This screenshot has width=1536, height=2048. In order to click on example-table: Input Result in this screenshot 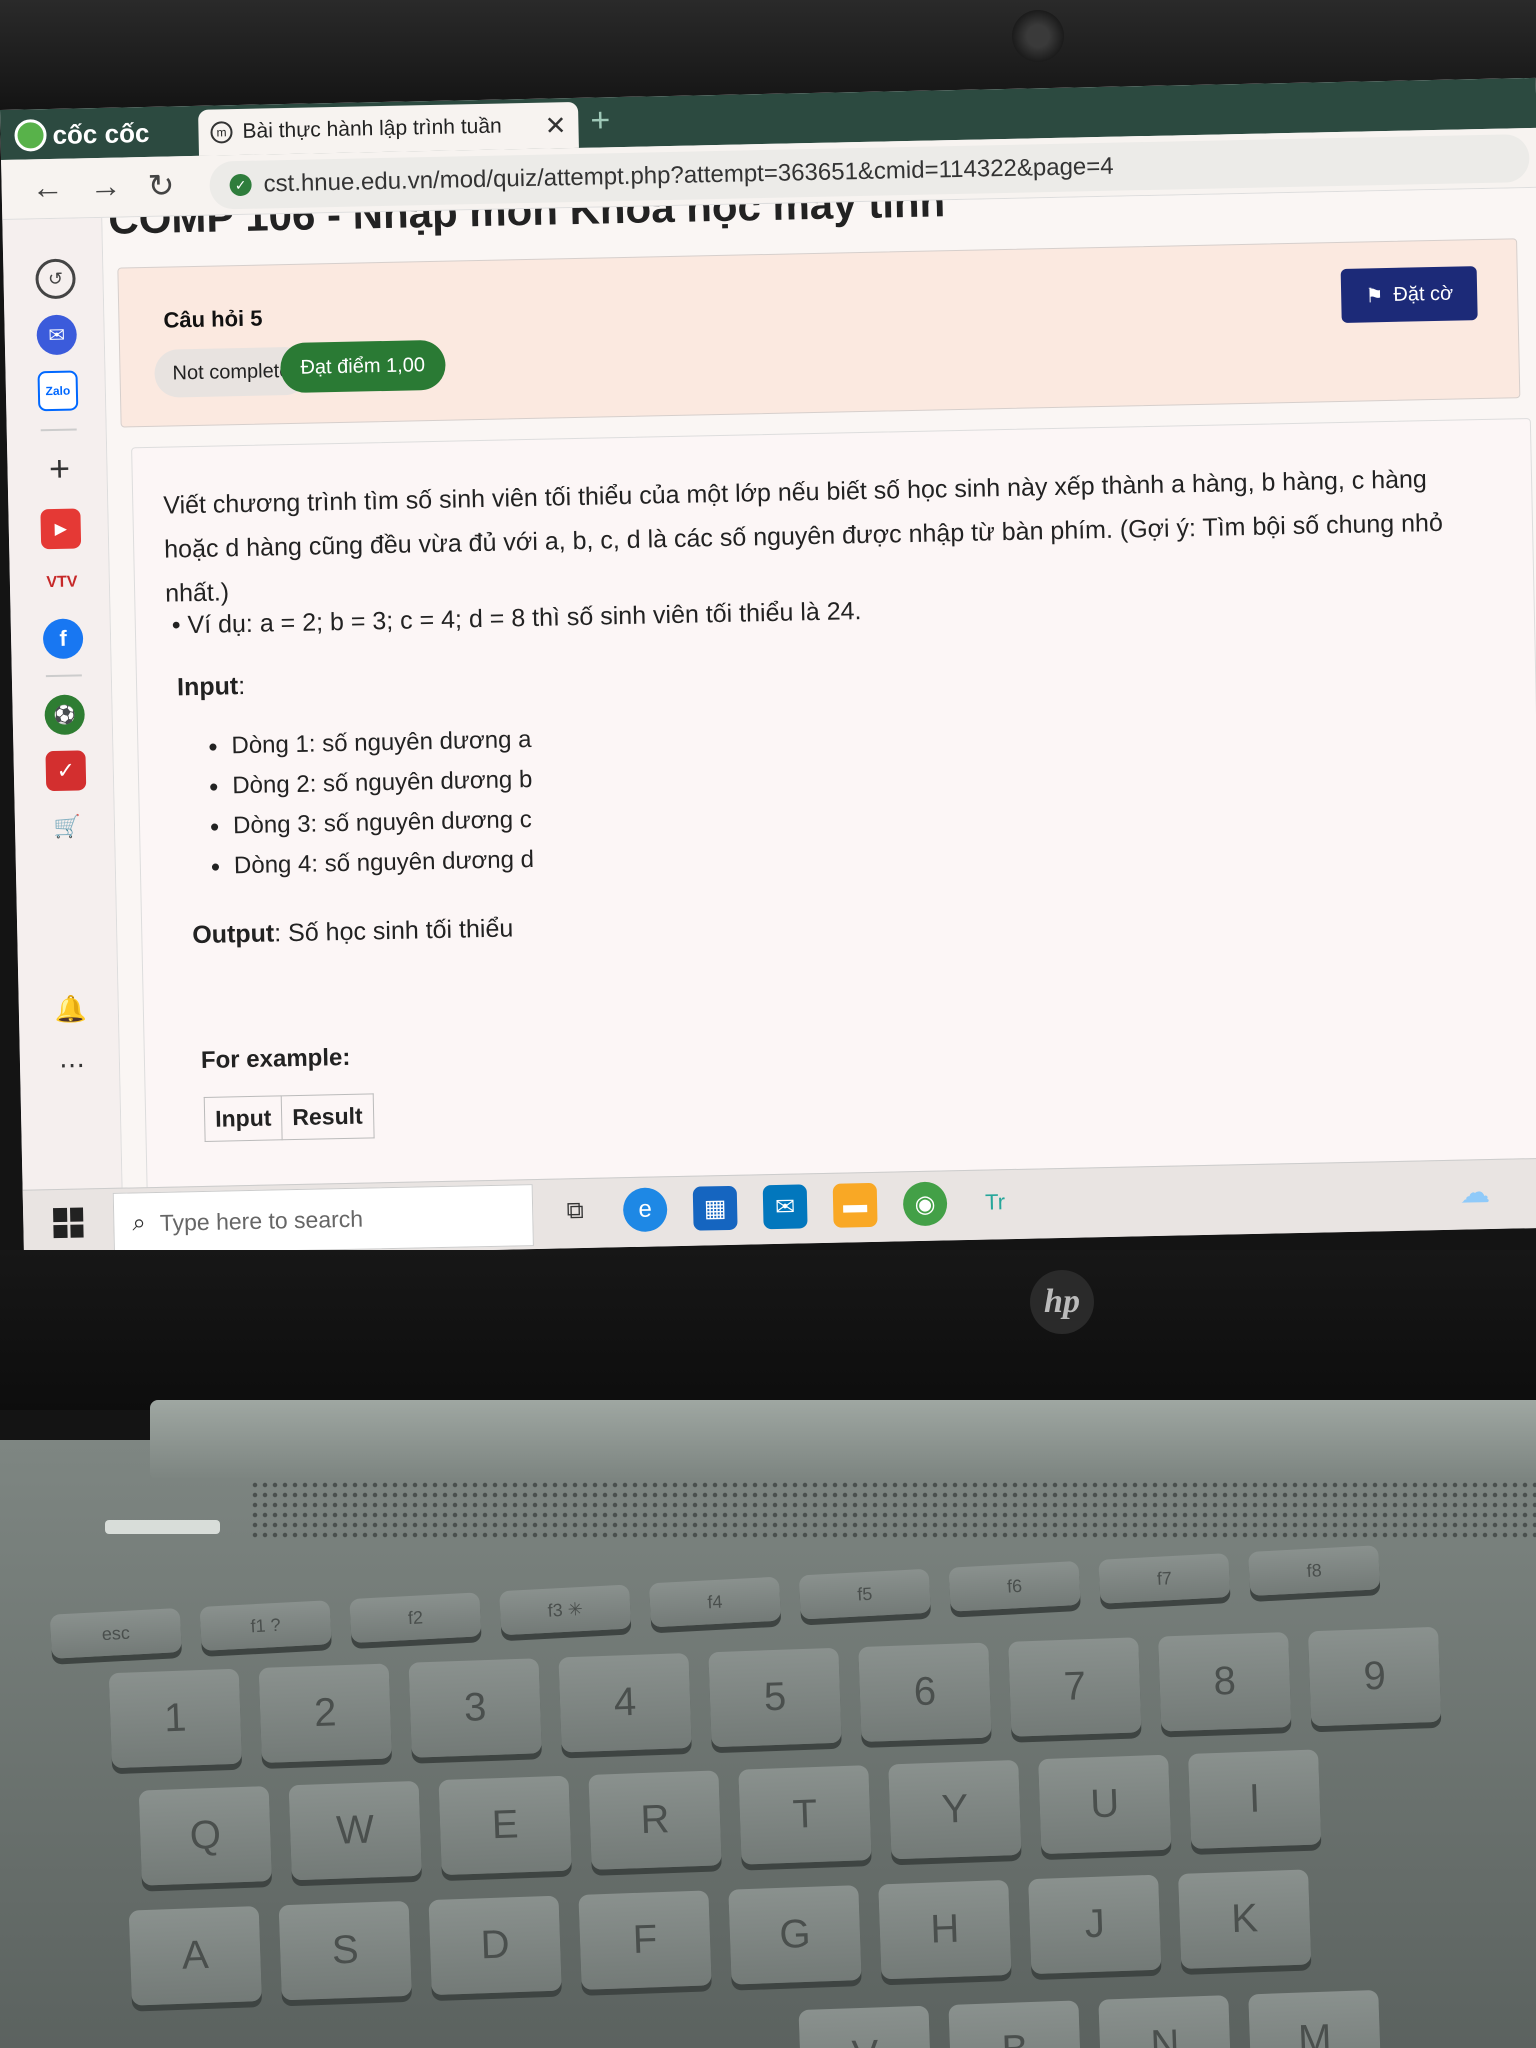, I will do `click(289, 1117)`.